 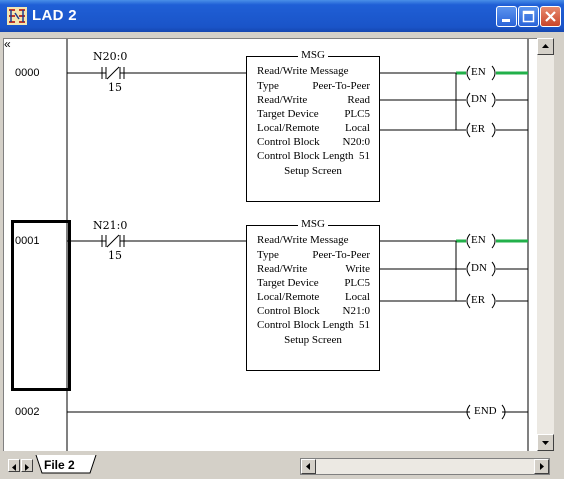 What do you see at coordinates (545, 244) in the screenshot?
I see `vertical-scrollbar` at bounding box center [545, 244].